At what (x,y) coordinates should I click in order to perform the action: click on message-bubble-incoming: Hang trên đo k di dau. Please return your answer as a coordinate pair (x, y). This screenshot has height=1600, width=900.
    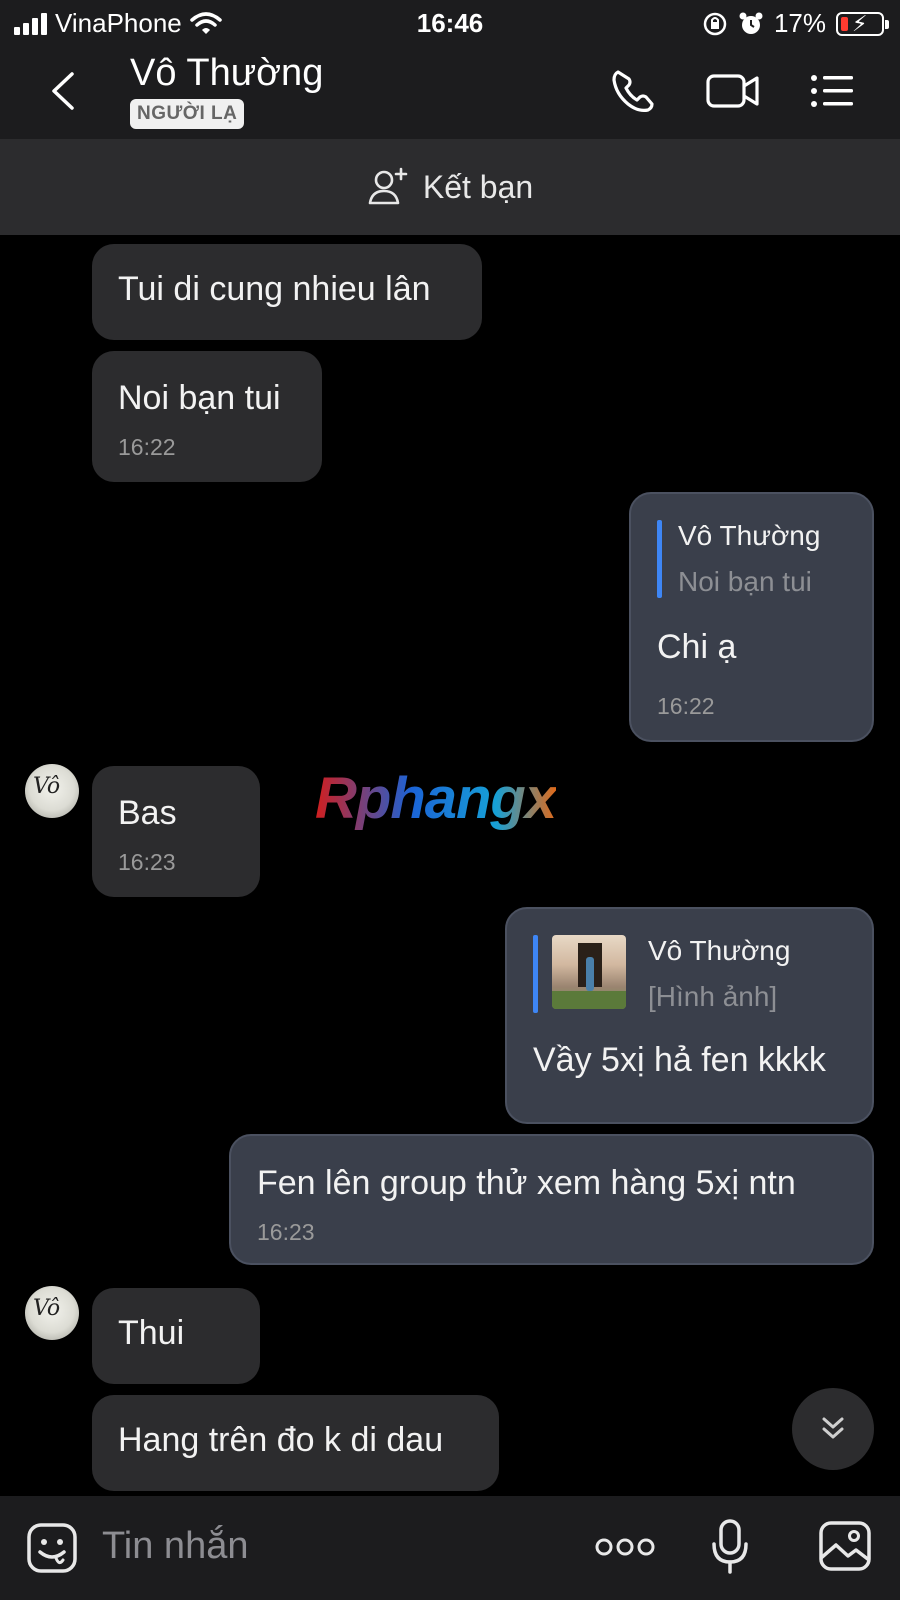
    Looking at the image, I should click on (295, 1443).